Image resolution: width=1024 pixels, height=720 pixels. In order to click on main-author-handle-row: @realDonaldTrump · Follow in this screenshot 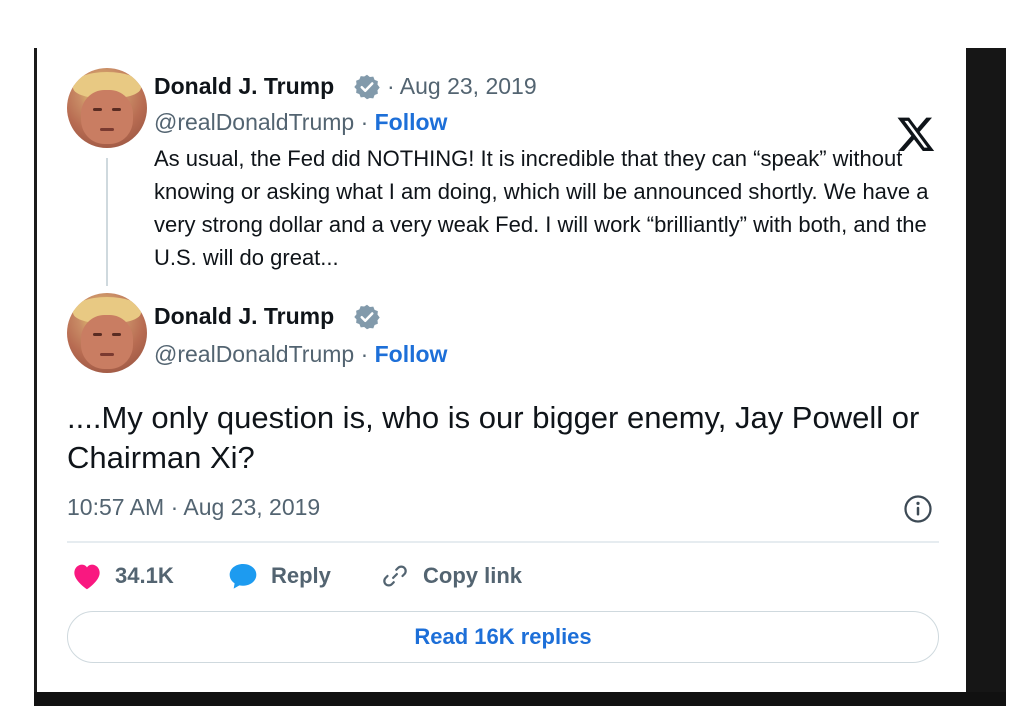, I will do `click(300, 354)`.